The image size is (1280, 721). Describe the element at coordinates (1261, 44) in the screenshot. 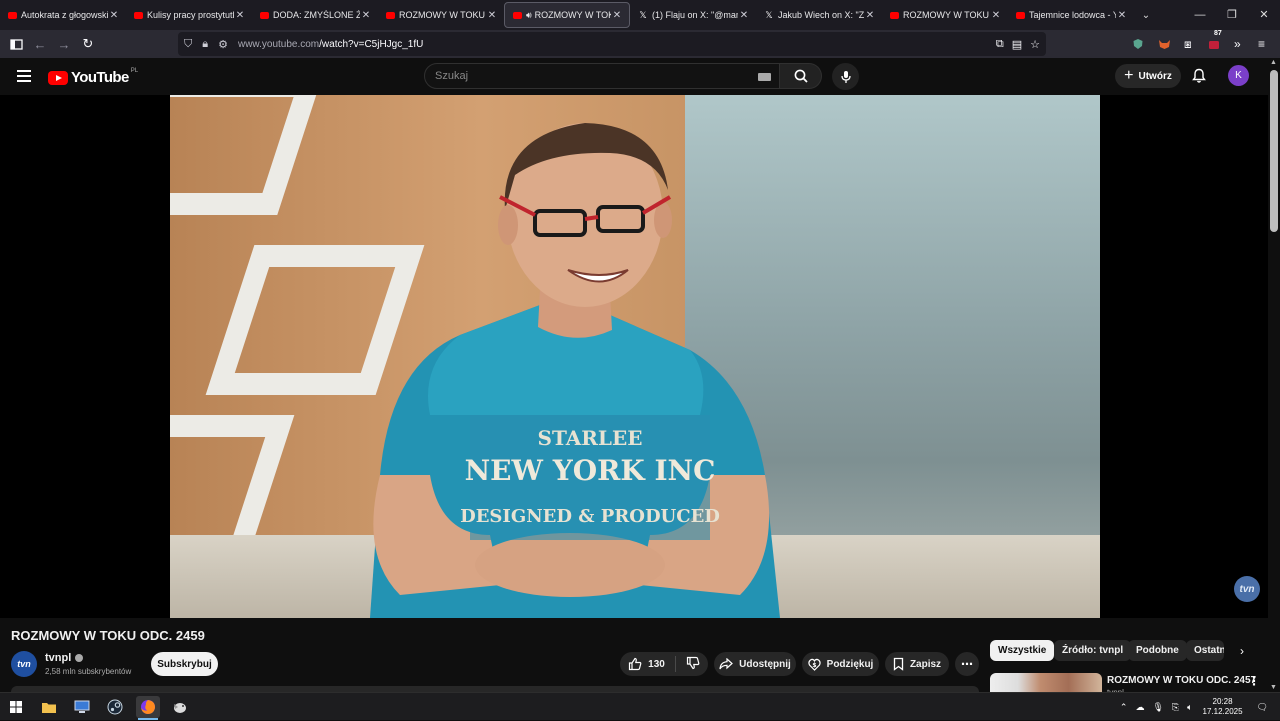

I see `app-menu-icon: ≡` at that location.